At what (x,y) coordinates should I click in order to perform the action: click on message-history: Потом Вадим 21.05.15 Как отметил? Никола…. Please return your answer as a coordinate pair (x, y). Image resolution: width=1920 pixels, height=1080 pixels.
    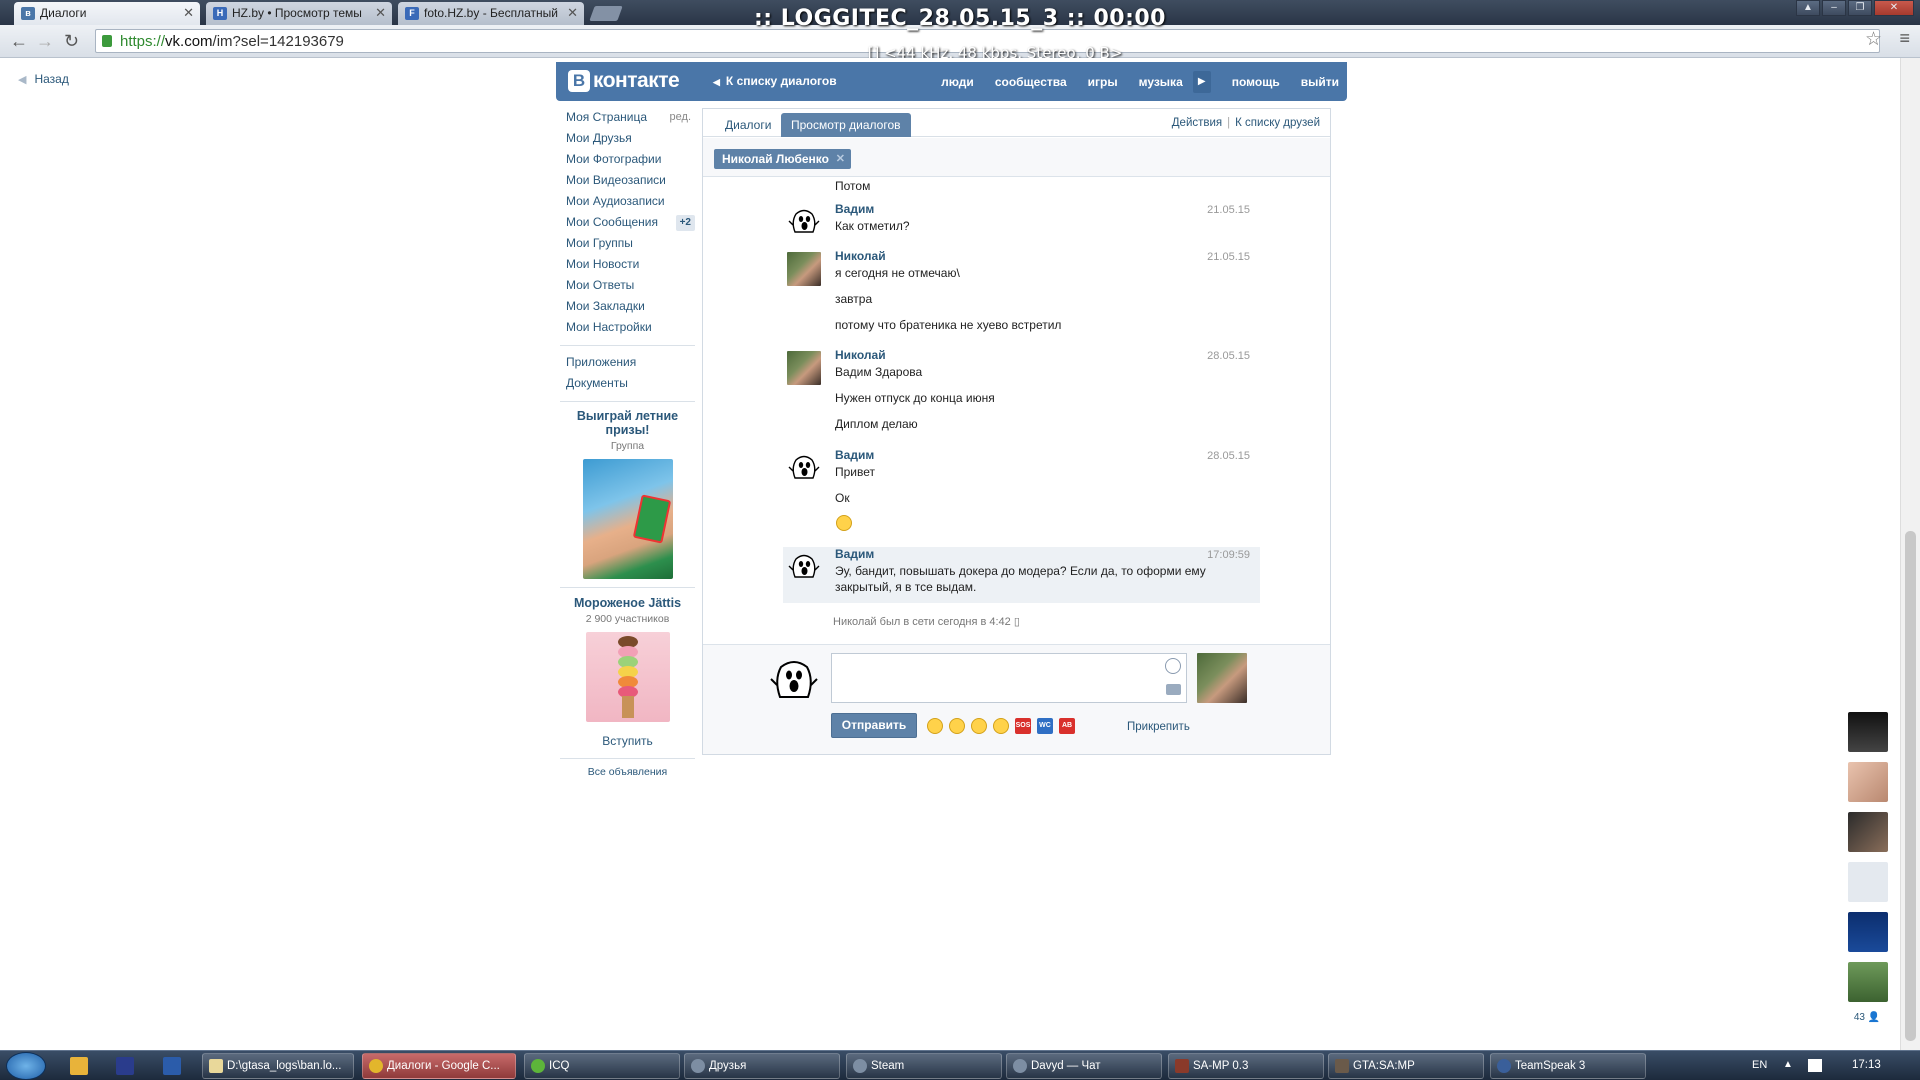
    Looking at the image, I should click on (1016, 410).